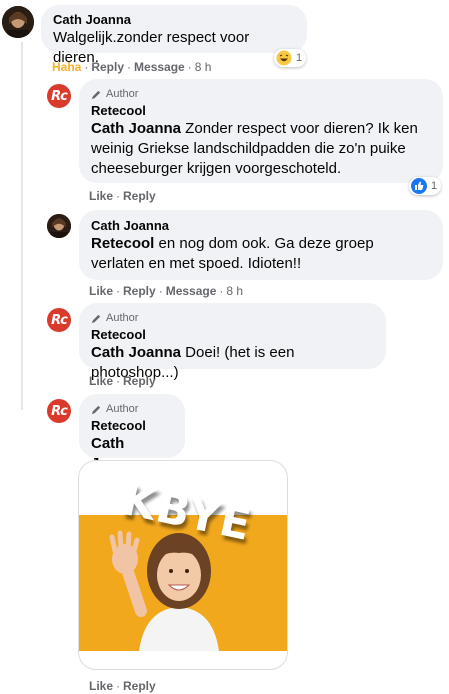 The image size is (449, 694). I want to click on comment-actions: Haha · Reply · Message · 8 h, so click(132, 67).